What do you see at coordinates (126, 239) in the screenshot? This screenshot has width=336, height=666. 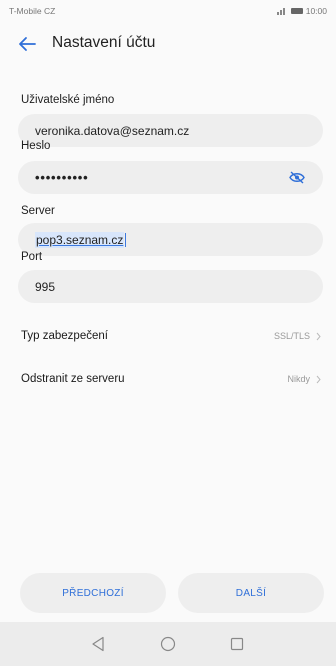 I see `text-cursor` at bounding box center [126, 239].